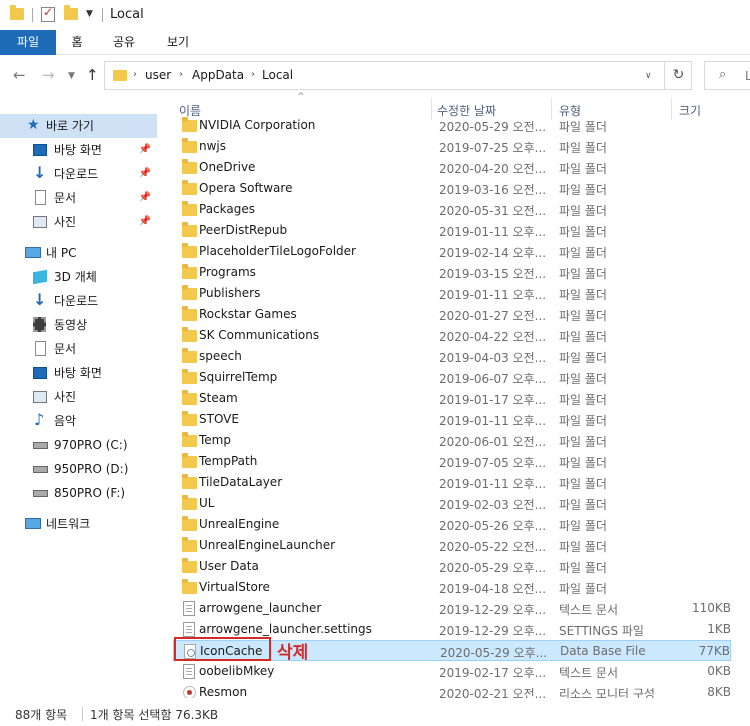 The image size is (750, 726). Describe the element at coordinates (218, 398) in the screenshot. I see `file-name: Steam` at that location.